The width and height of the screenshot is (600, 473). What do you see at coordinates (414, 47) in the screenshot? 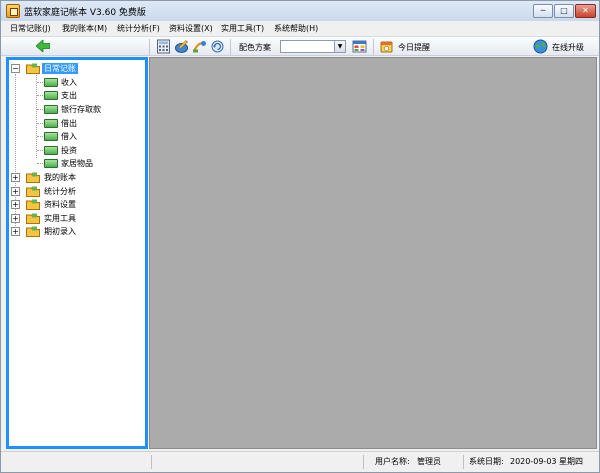
I see `today-reminder-button: 今日提醒` at bounding box center [414, 47].